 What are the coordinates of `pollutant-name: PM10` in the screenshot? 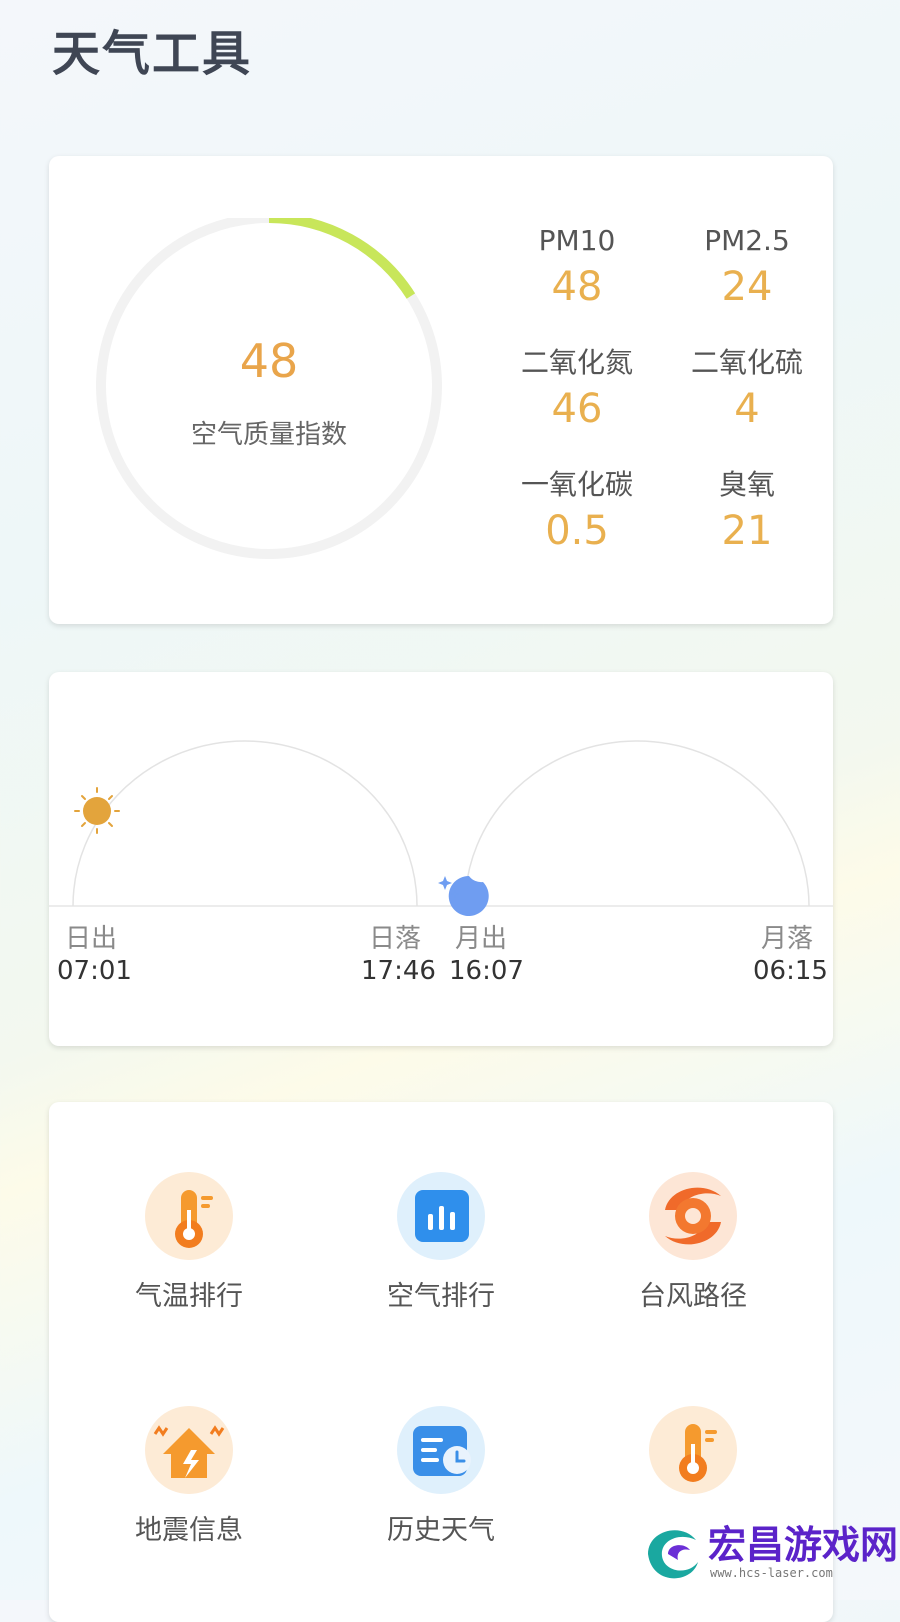 It's located at (577, 240).